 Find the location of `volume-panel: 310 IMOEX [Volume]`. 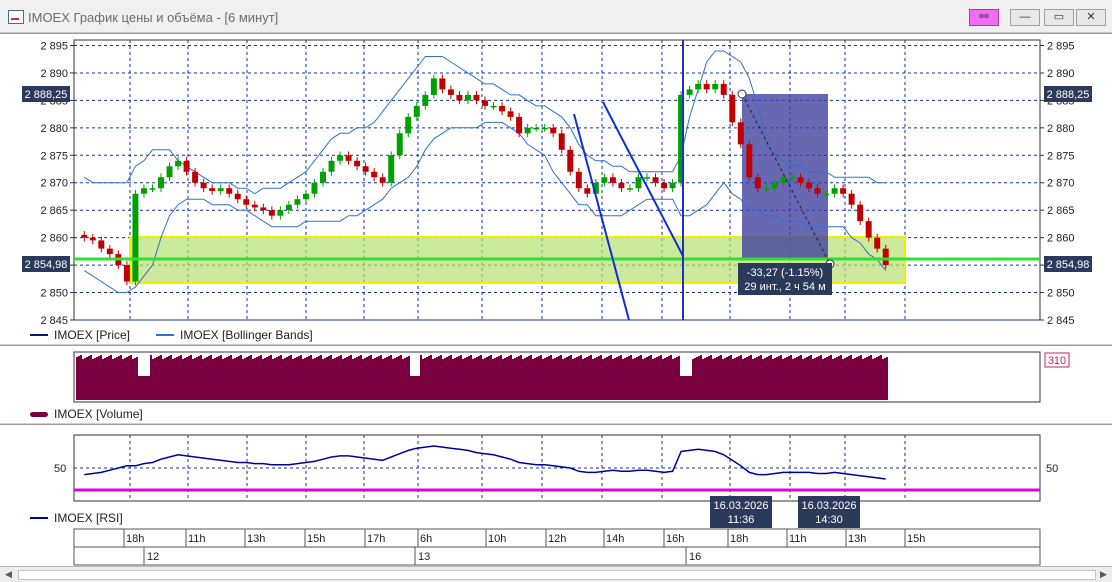

volume-panel: 310 IMOEX [Volume] is located at coordinates (556, 384).